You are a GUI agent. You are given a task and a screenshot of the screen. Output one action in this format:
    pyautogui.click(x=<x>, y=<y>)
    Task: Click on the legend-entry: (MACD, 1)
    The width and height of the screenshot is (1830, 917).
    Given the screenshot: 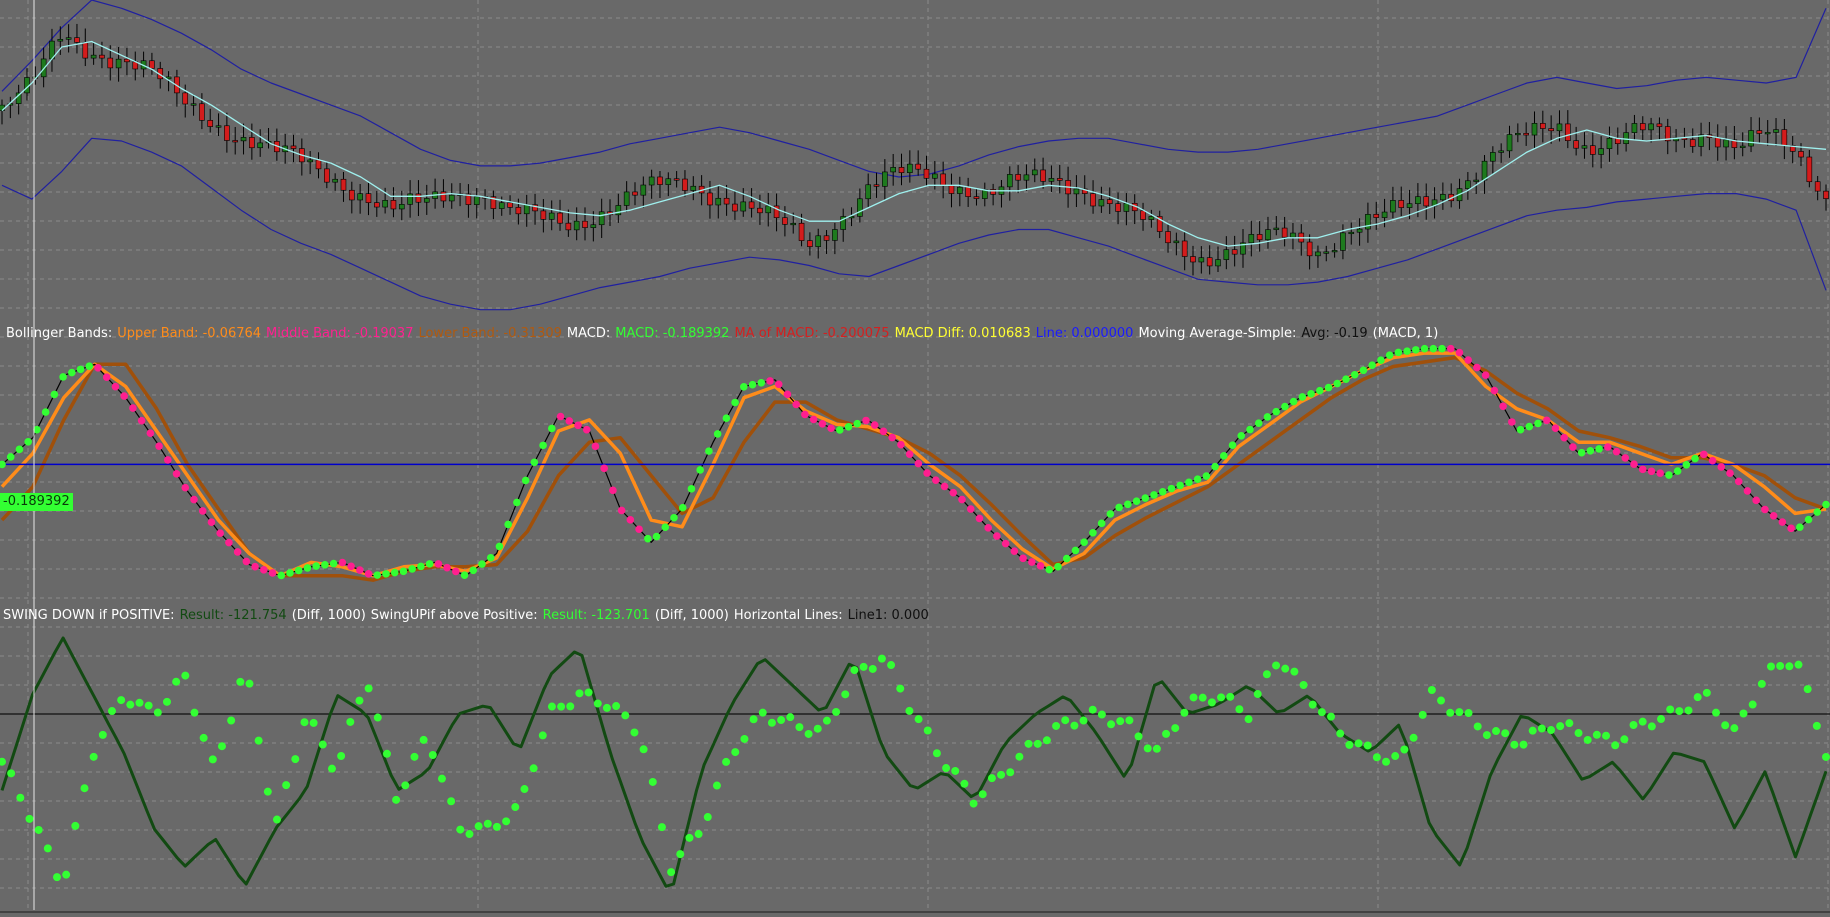 What is the action you would take?
    pyautogui.click(x=1405, y=333)
    